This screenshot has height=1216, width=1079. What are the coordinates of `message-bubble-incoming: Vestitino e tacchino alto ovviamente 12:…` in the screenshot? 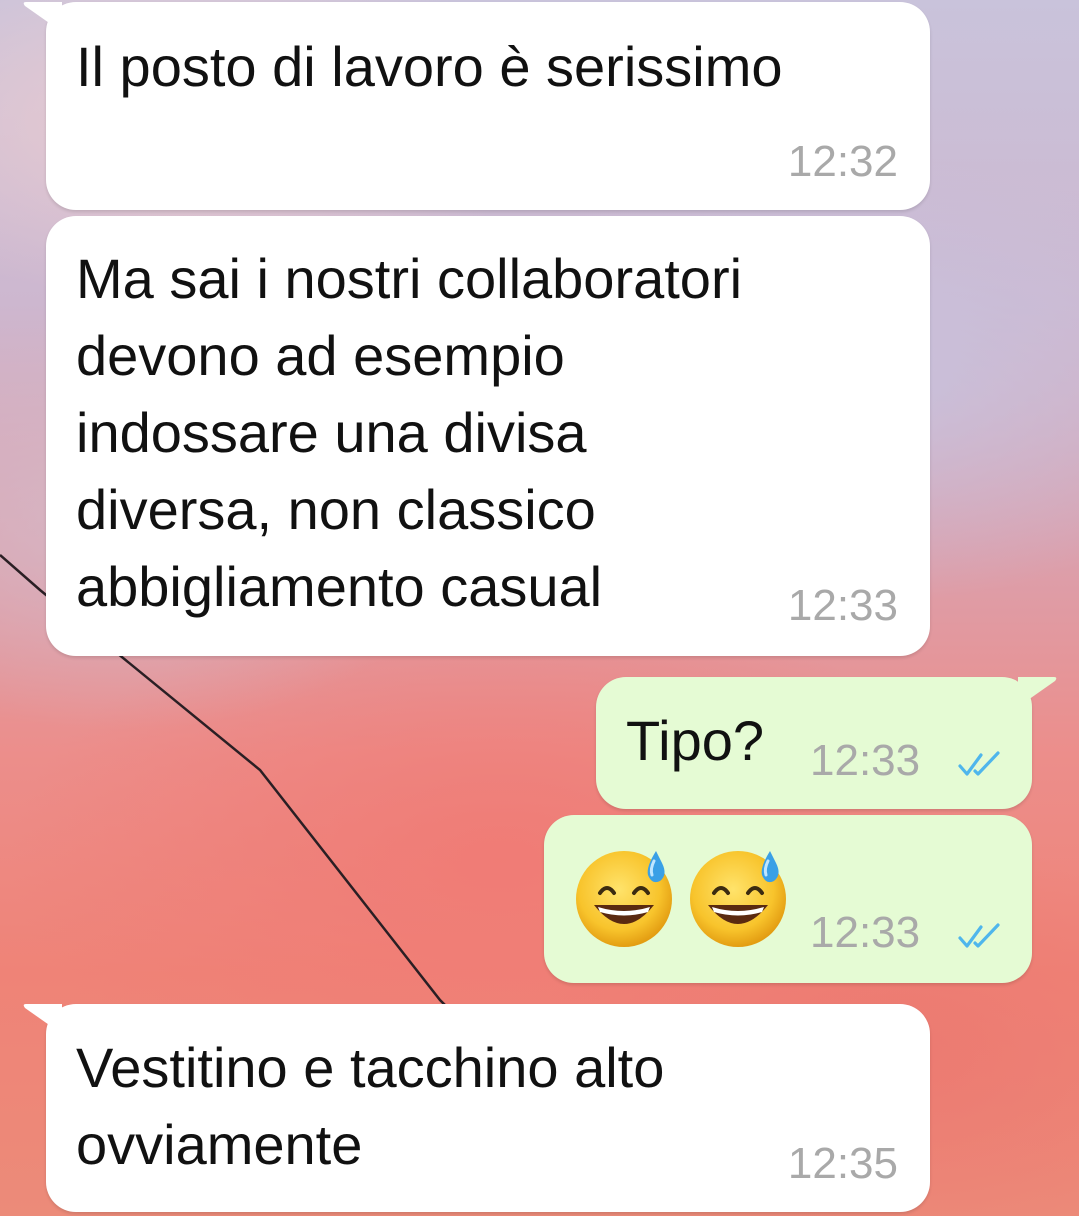 It's located at (476, 1108).